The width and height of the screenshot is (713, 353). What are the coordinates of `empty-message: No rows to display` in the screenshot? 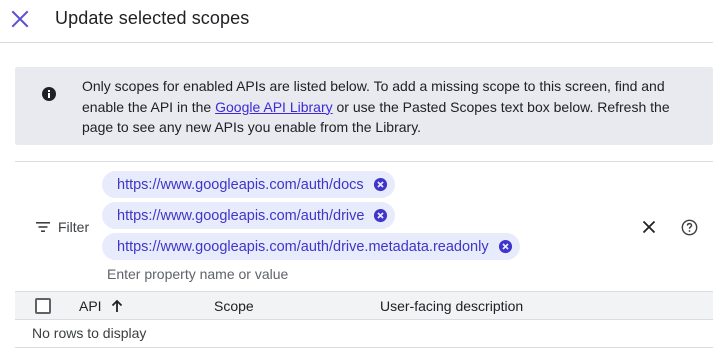 It's located at (89, 333).